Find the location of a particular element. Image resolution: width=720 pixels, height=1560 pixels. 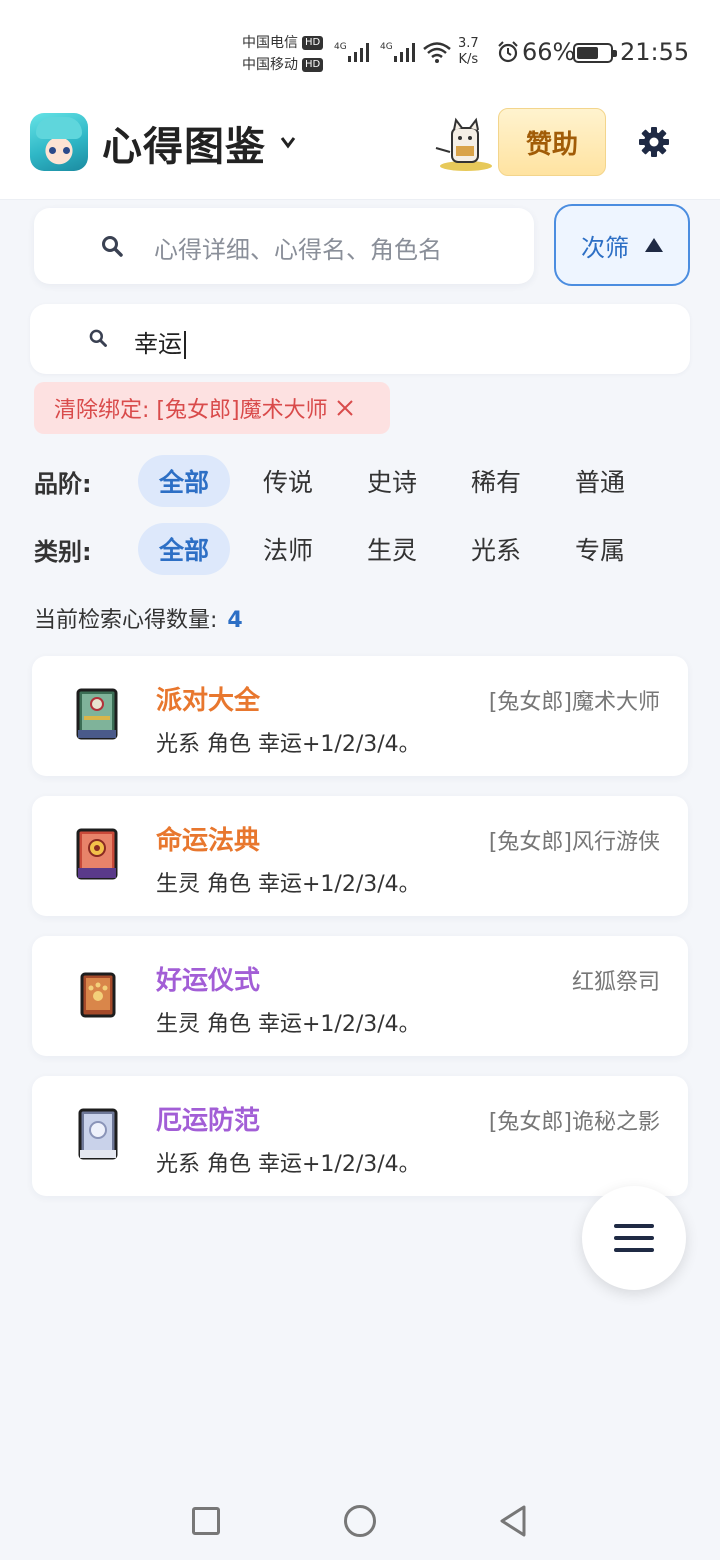

net-speed-value: 3.7 is located at coordinates (468, 43).